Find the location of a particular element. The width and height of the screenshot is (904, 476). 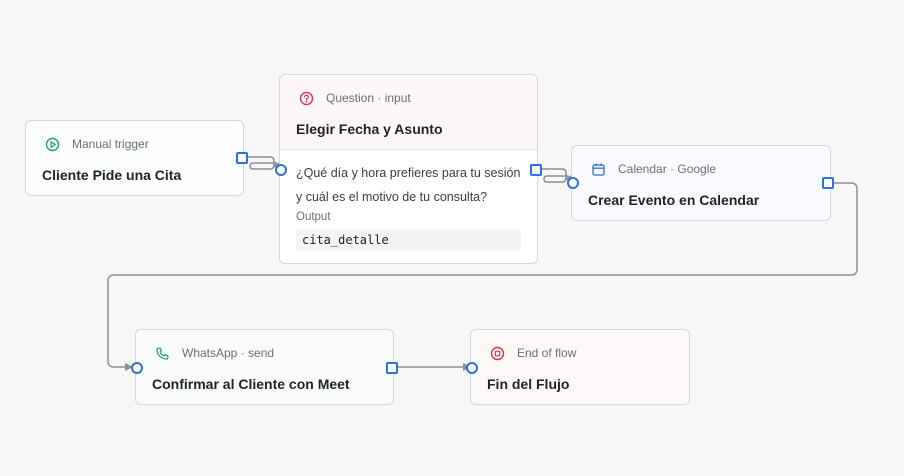

node-title: Elegir Fecha y Asunto is located at coordinates (369, 129).